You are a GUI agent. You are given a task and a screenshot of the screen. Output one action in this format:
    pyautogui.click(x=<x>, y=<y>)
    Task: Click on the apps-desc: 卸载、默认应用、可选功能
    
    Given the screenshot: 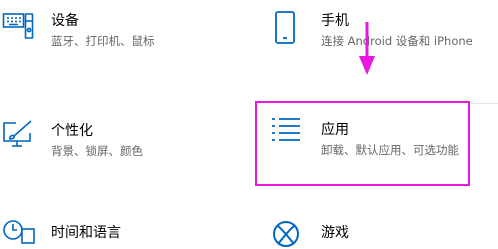 What is the action you would take?
    pyautogui.click(x=390, y=150)
    